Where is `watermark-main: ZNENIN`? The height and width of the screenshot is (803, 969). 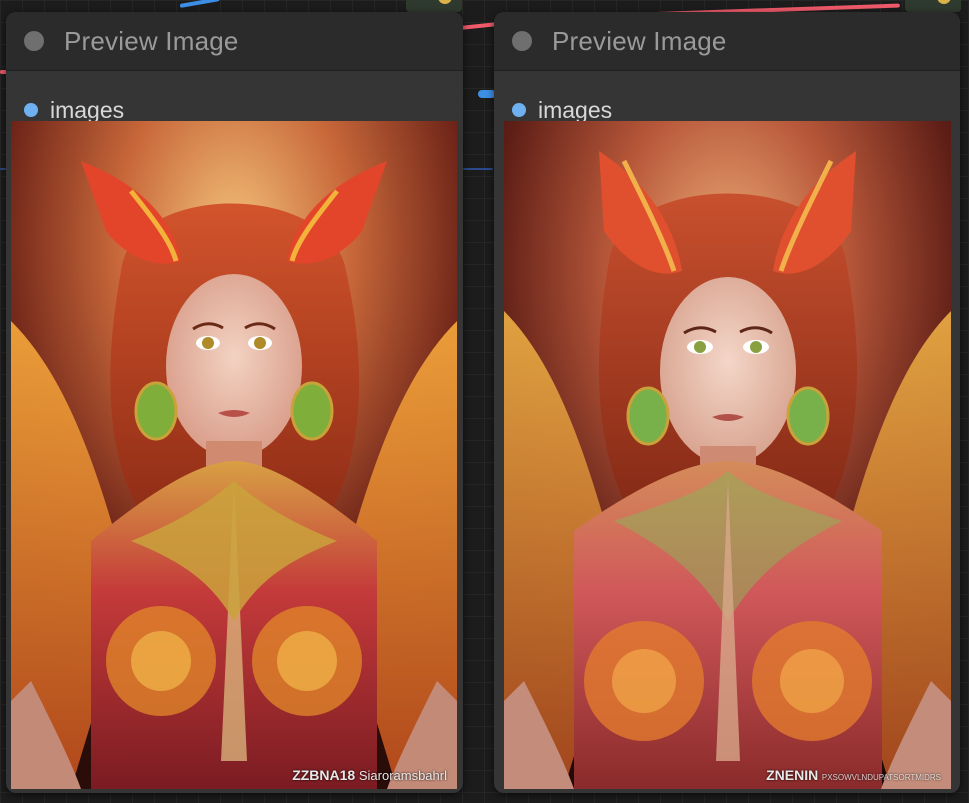 watermark-main: ZNENIN is located at coordinates (792, 775).